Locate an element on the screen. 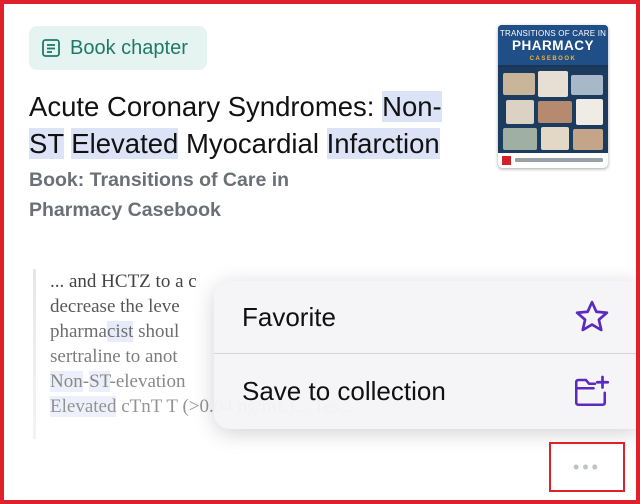 The height and width of the screenshot is (504, 640). title-highlight: Non- is located at coordinates (412, 106).